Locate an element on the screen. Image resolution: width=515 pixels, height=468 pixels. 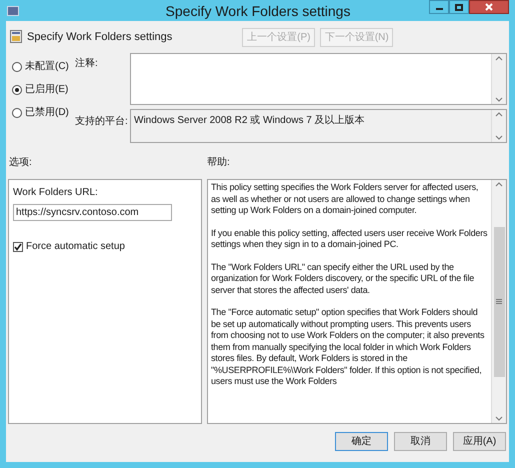
radio-label: 未配置(C) is located at coordinates (47, 67).